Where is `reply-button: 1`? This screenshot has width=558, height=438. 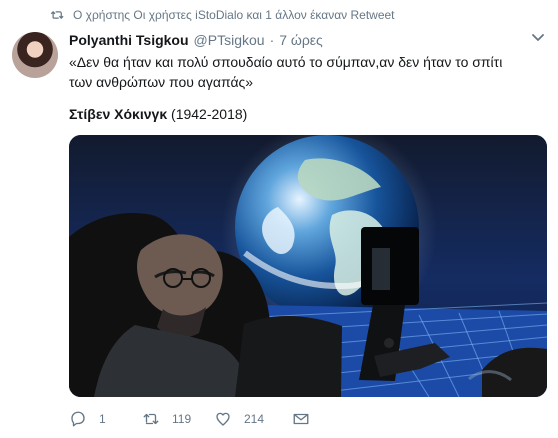 reply-button: 1 is located at coordinates (105, 419).